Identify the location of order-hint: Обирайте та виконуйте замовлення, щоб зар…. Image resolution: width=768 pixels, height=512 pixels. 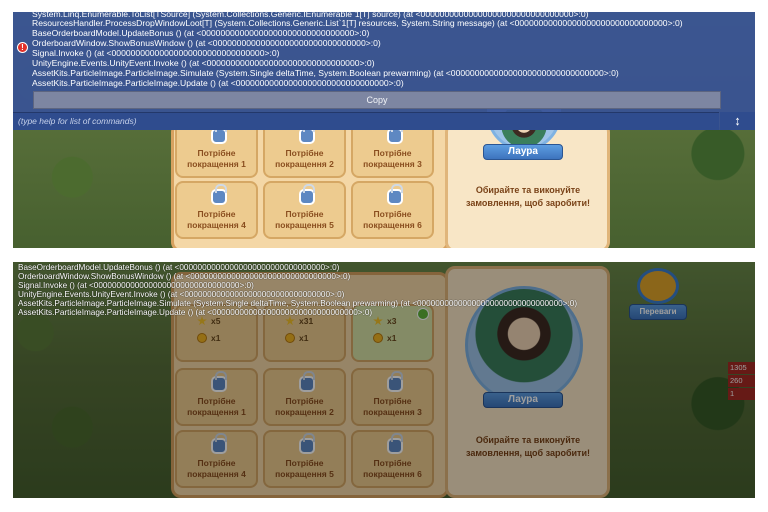
(528, 196).